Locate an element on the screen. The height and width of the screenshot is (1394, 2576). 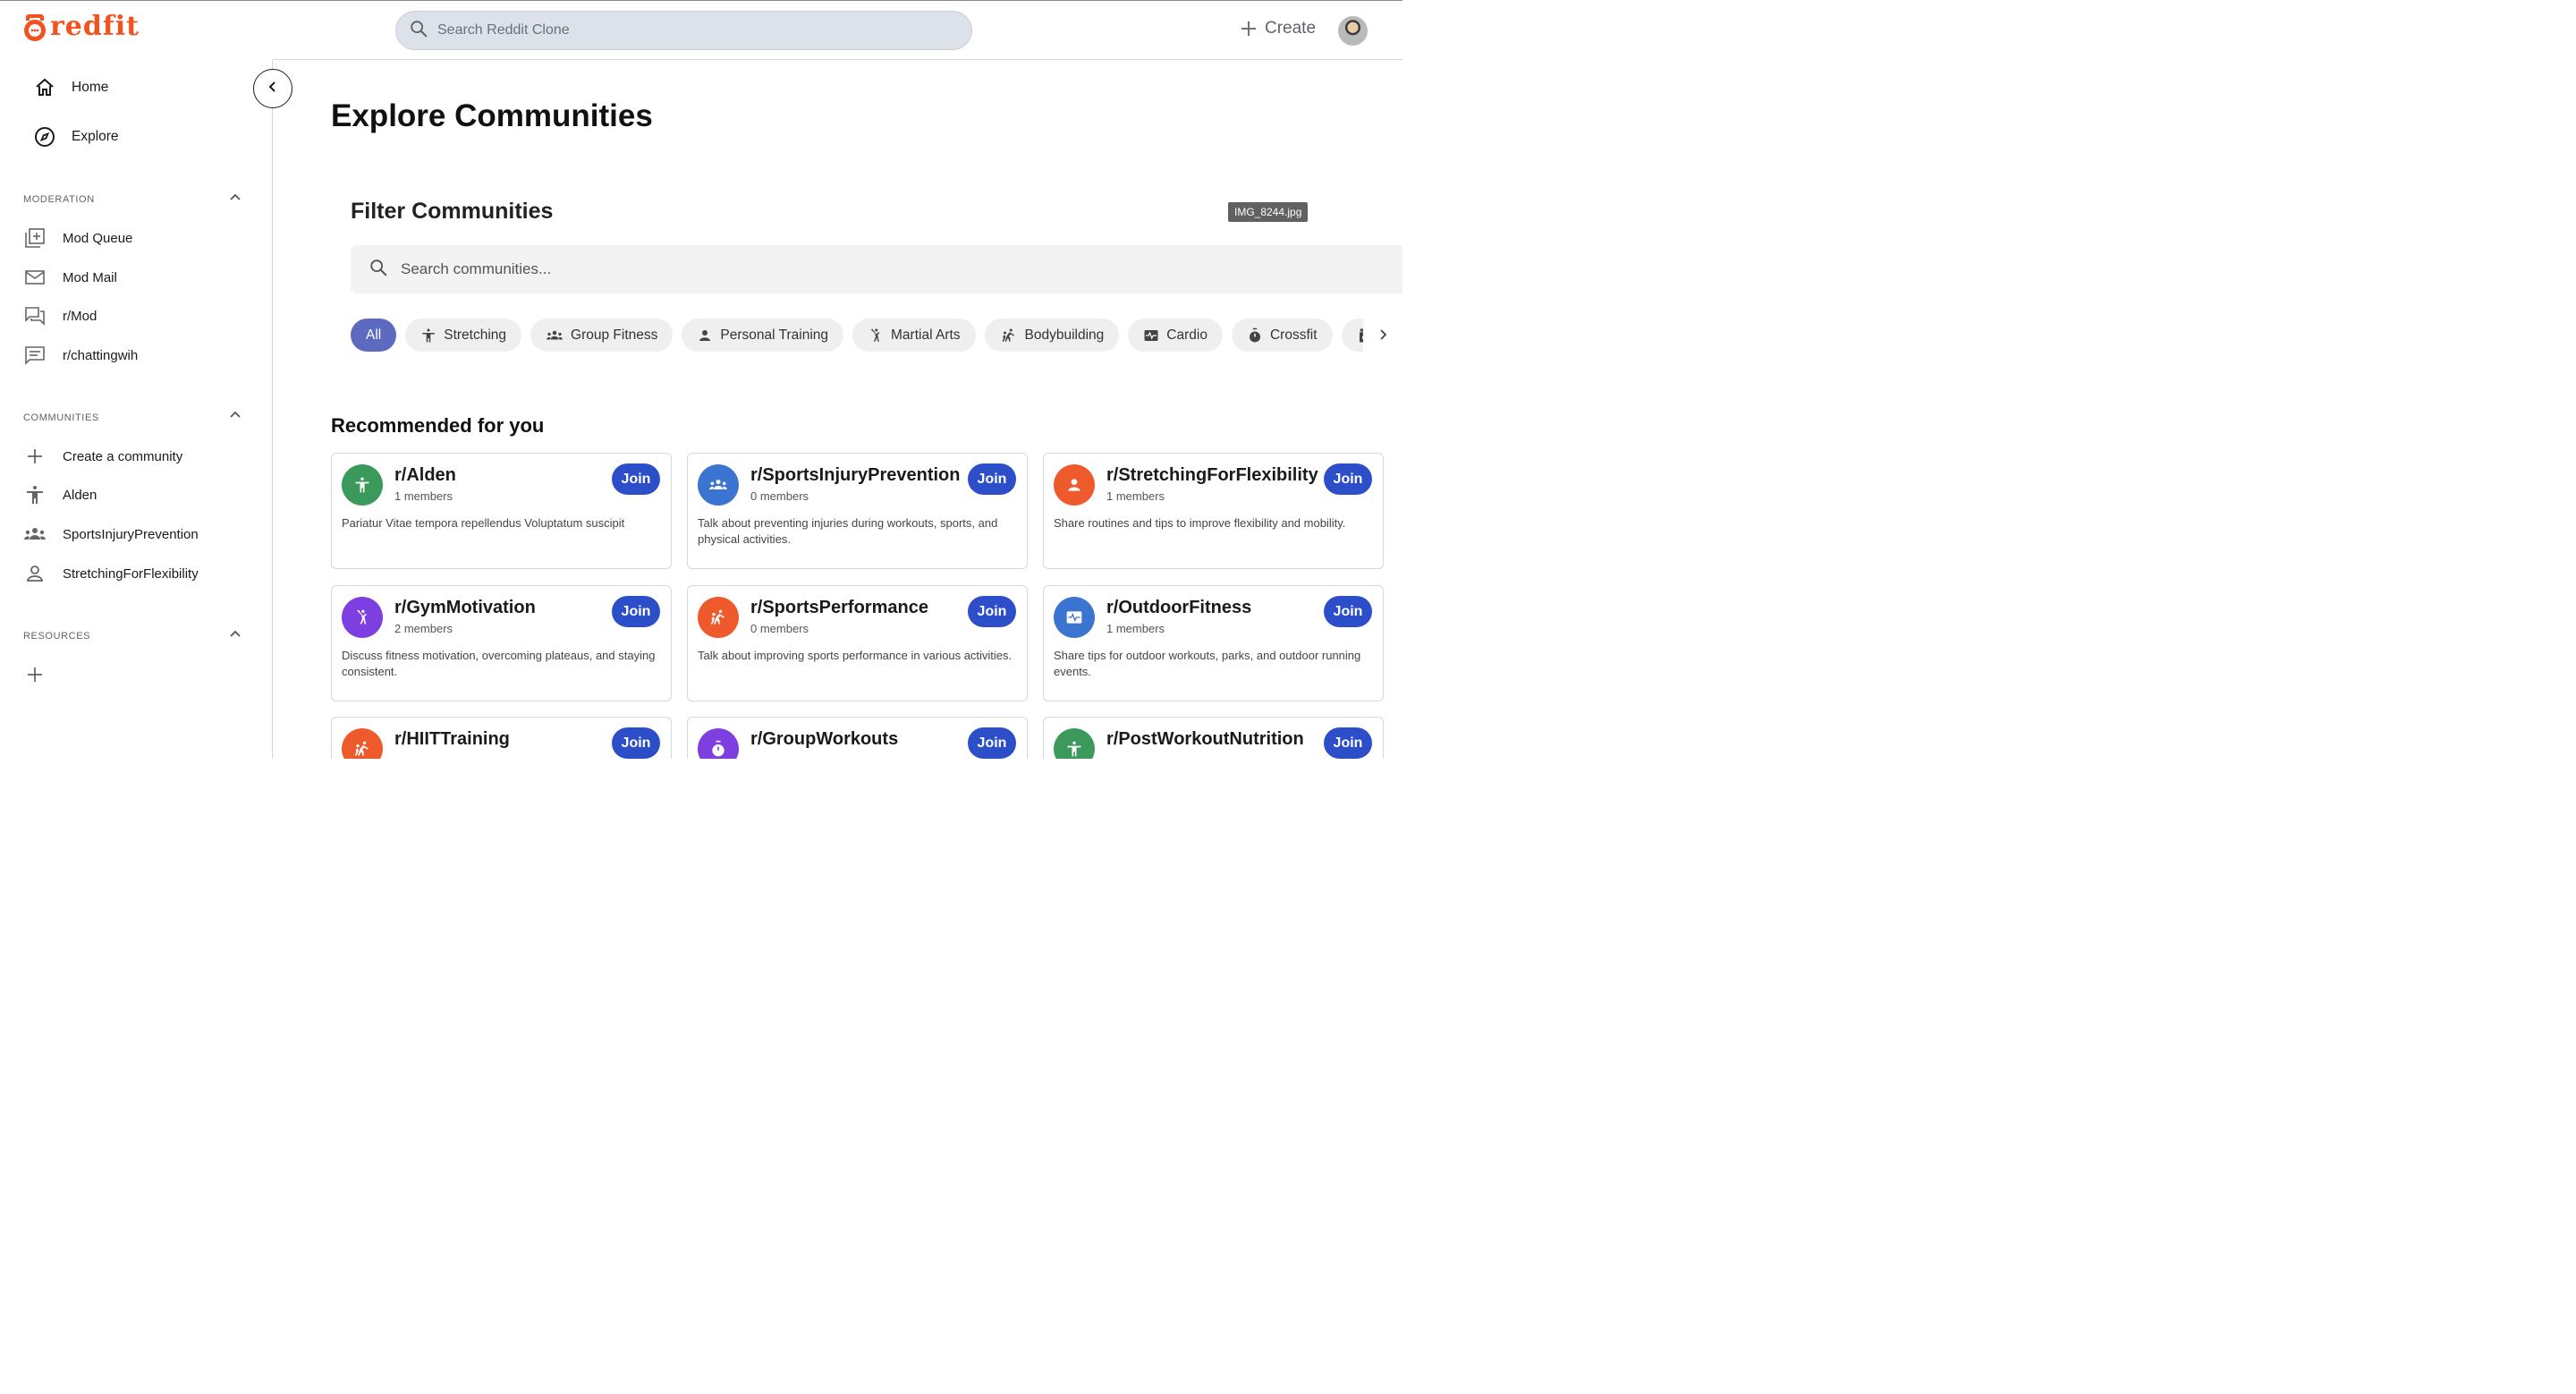
chip-martial-arts: Martial Arts is located at coordinates (914, 335).